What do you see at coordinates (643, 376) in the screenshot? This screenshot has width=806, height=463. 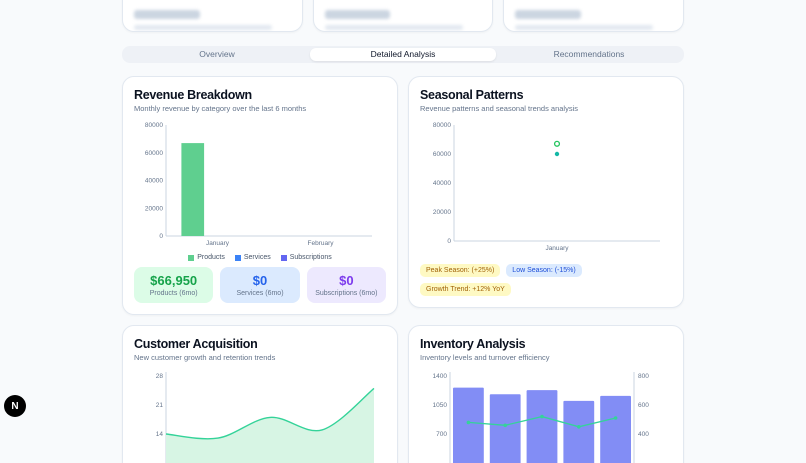 I see `svg-text: 800` at bounding box center [643, 376].